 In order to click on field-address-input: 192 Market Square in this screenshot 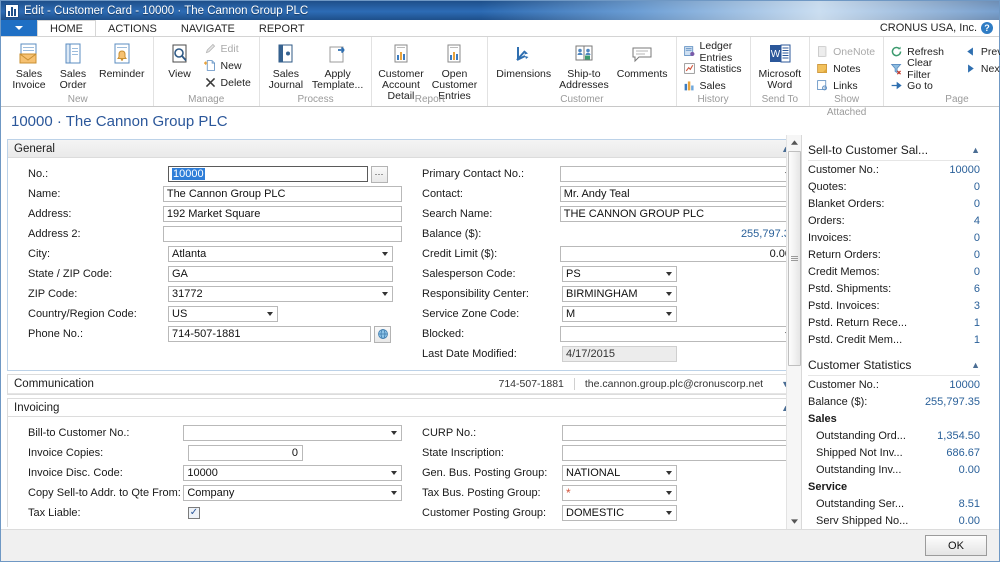, I will do `click(282, 214)`.